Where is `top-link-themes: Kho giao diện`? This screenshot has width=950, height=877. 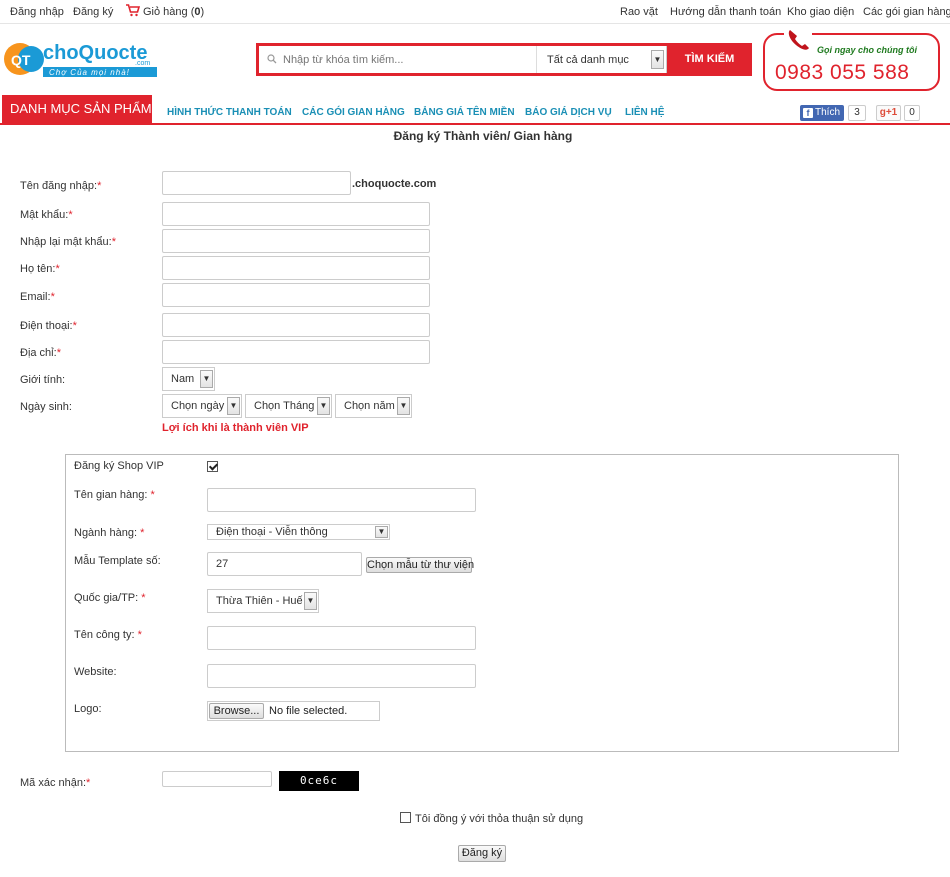 top-link-themes: Kho giao diện is located at coordinates (820, 12).